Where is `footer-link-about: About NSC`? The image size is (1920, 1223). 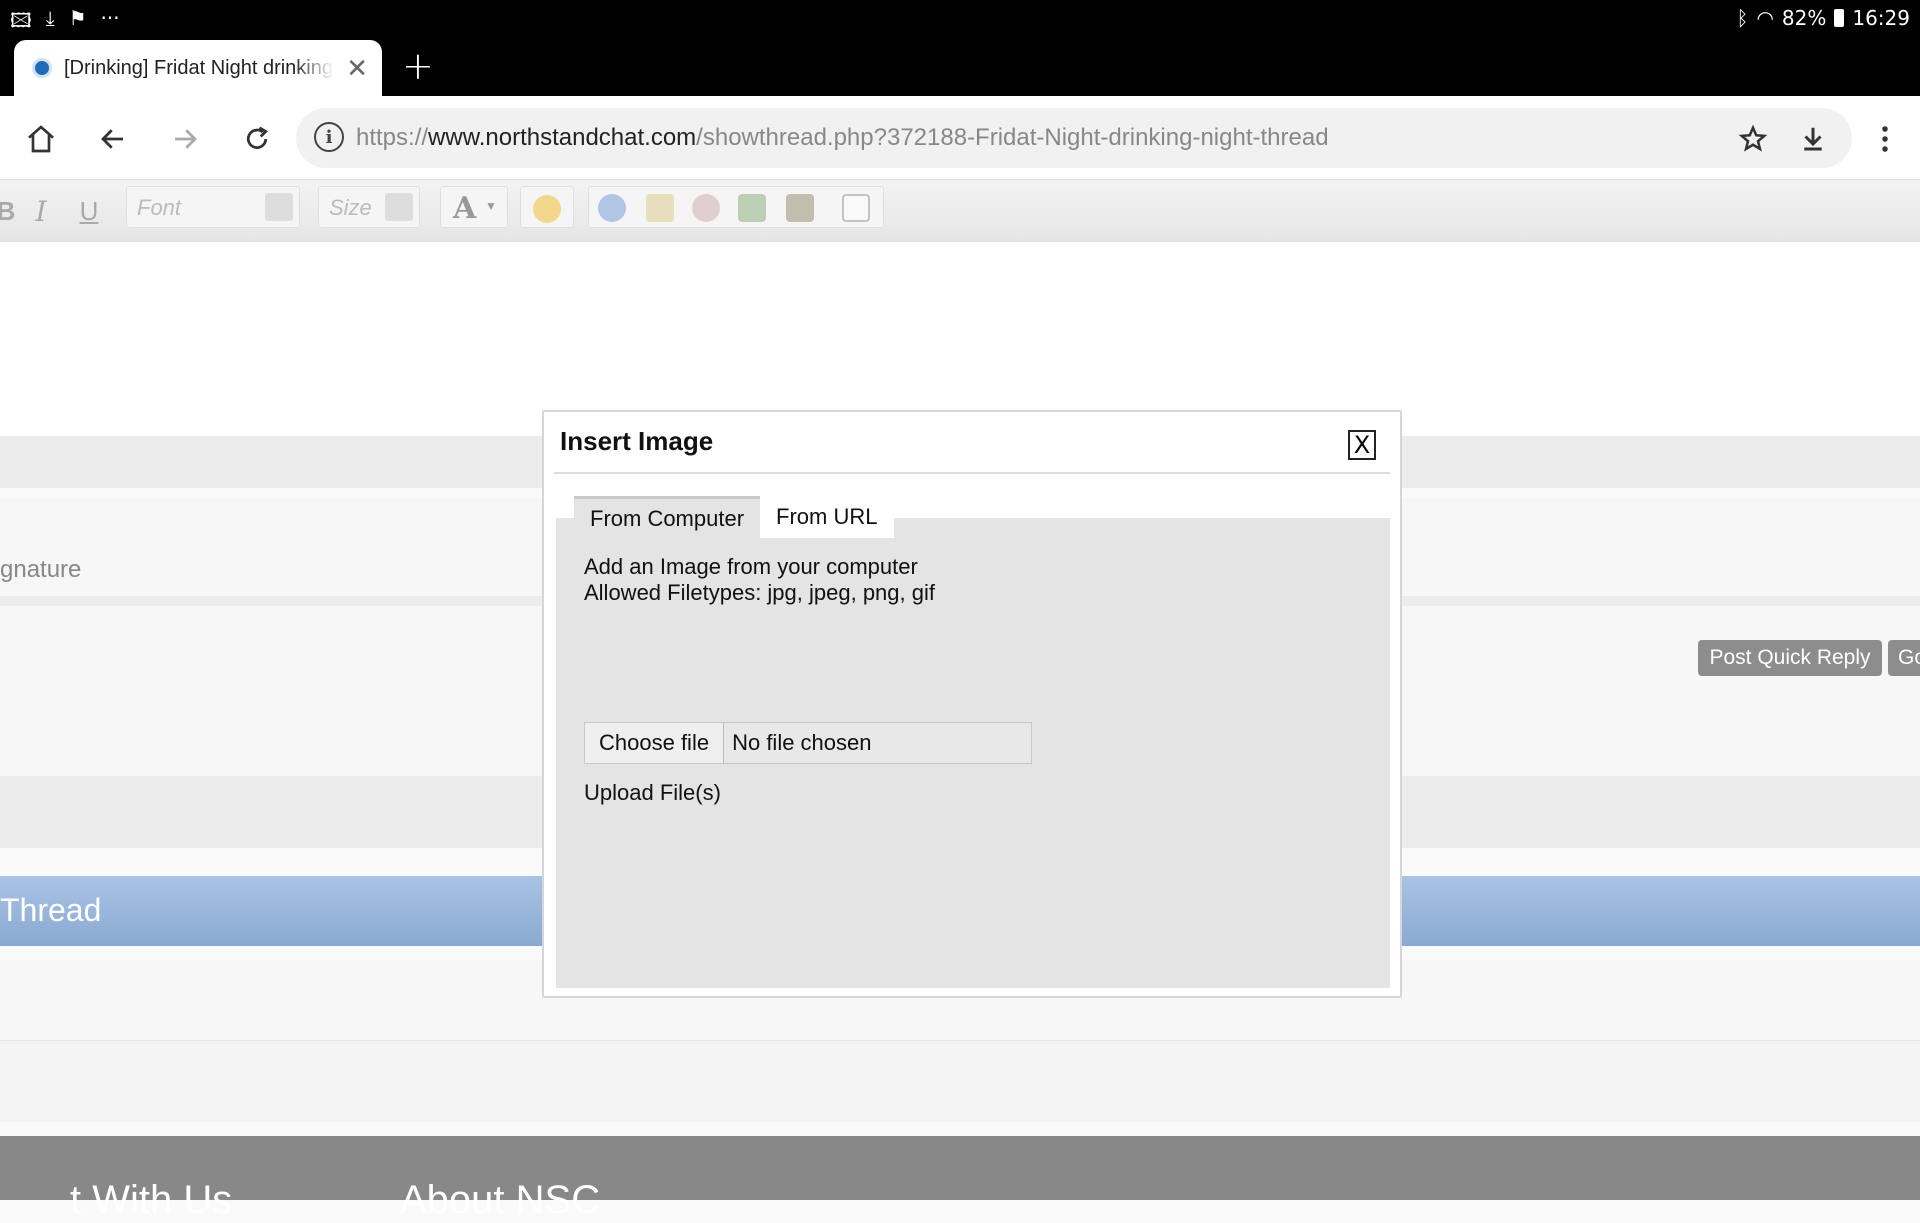 footer-link-about: About NSC is located at coordinates (500, 1200).